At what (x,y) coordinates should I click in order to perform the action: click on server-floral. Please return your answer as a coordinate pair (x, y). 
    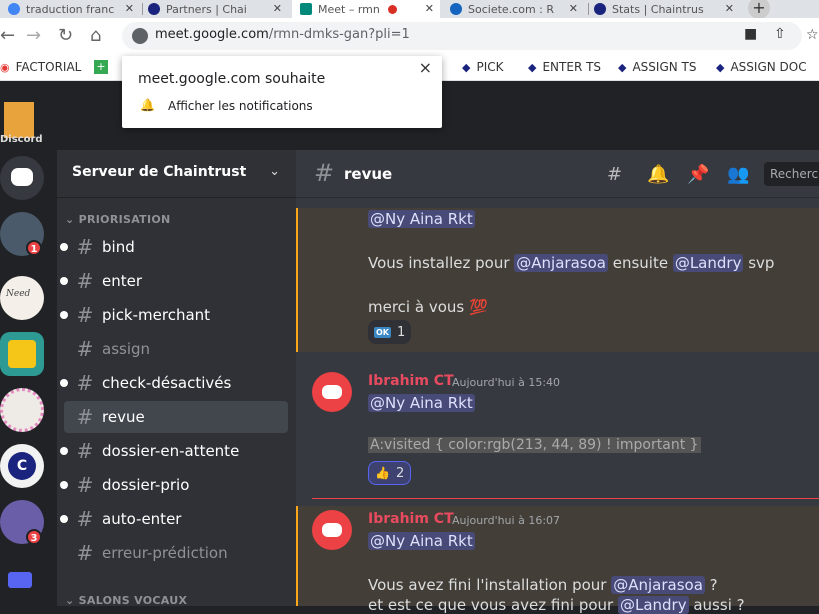
    Looking at the image, I should click on (22, 410).